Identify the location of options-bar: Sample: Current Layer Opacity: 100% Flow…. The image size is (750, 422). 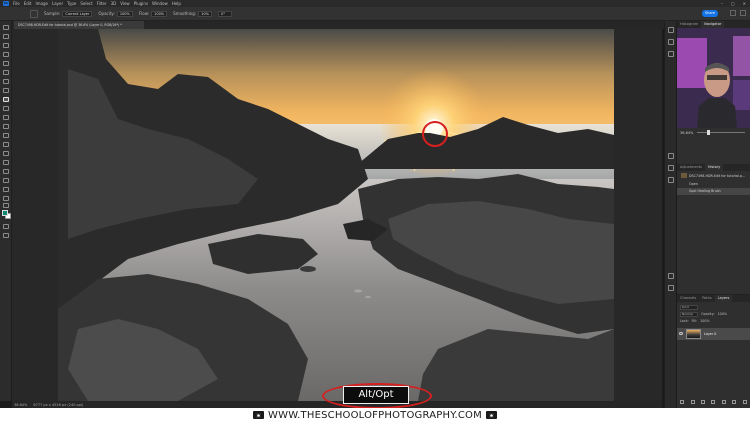
(375, 14).